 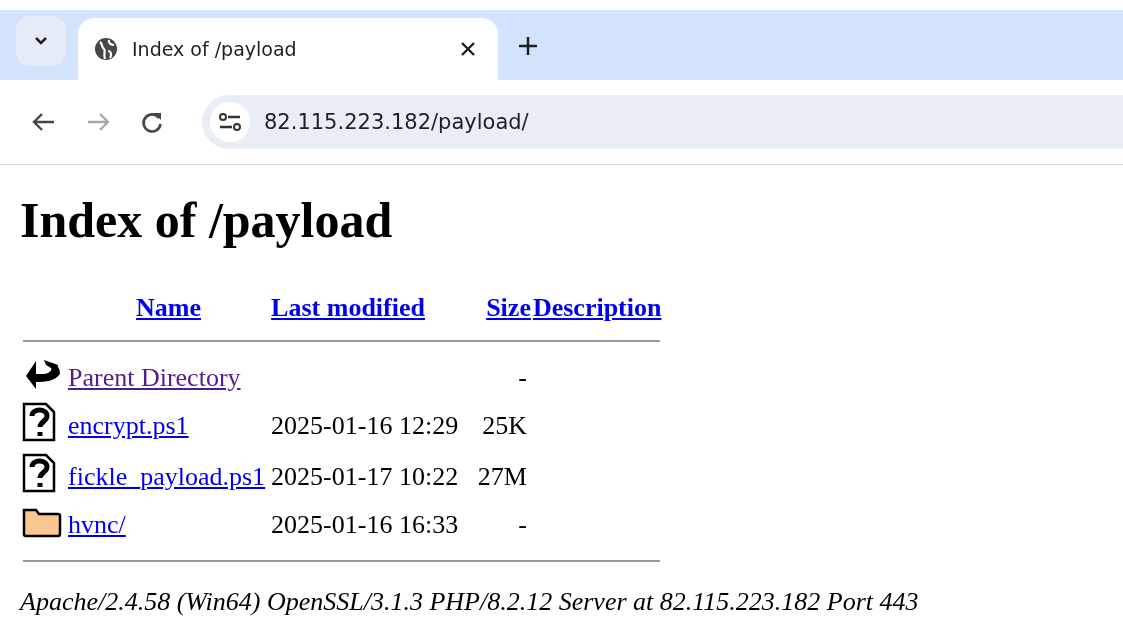 What do you see at coordinates (167, 476) in the screenshot?
I see `file-link: fickle_payload.ps1` at bounding box center [167, 476].